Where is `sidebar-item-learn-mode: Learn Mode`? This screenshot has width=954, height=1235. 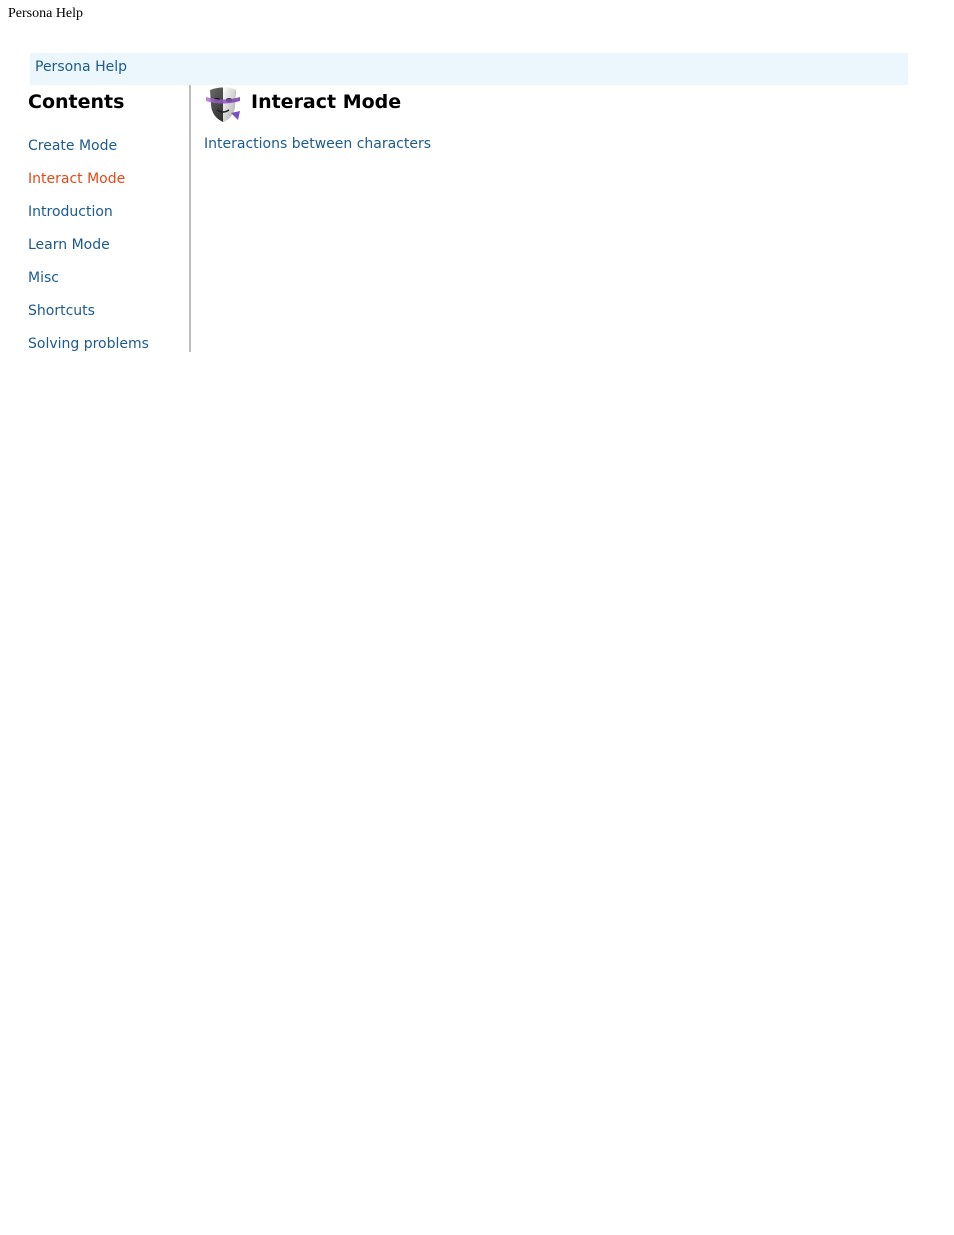
sidebar-item-learn-mode: Learn Mode is located at coordinates (88, 251).